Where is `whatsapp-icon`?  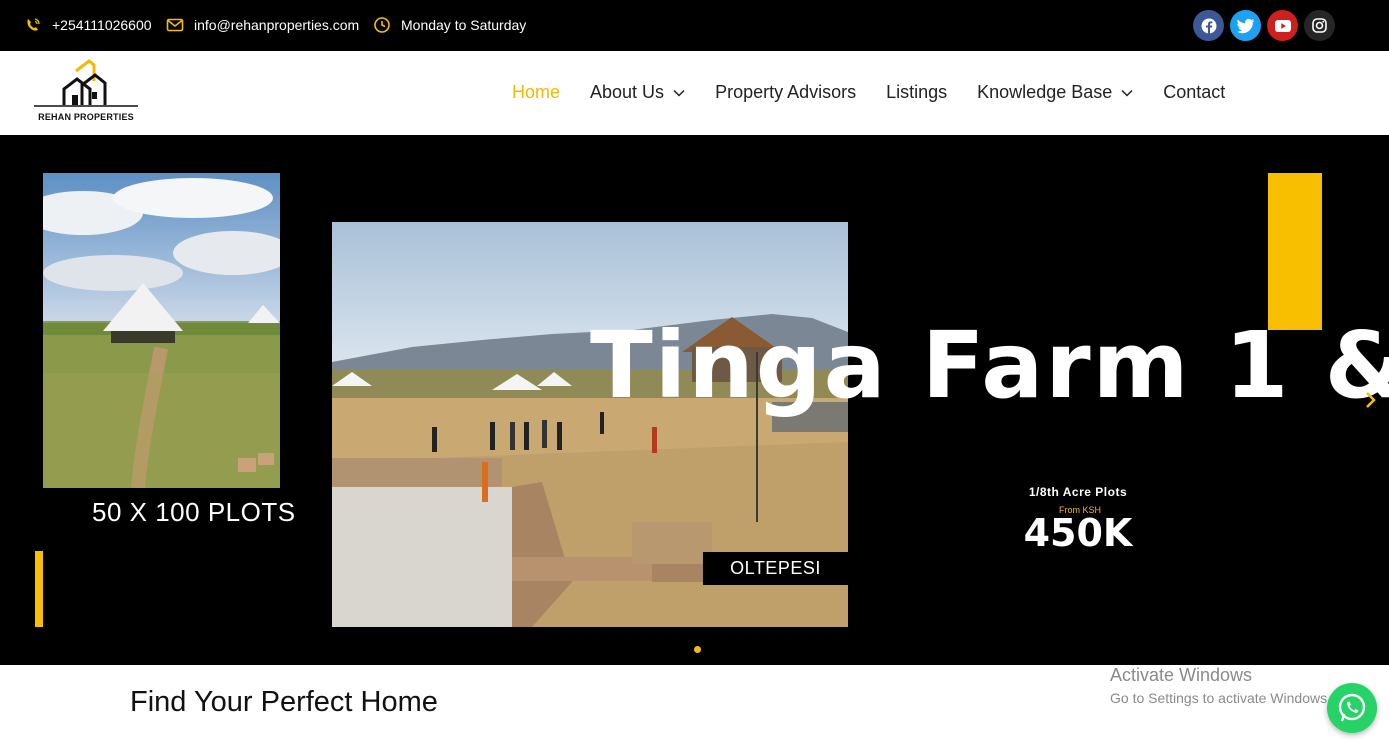
whatsapp-icon is located at coordinates (1352, 707).